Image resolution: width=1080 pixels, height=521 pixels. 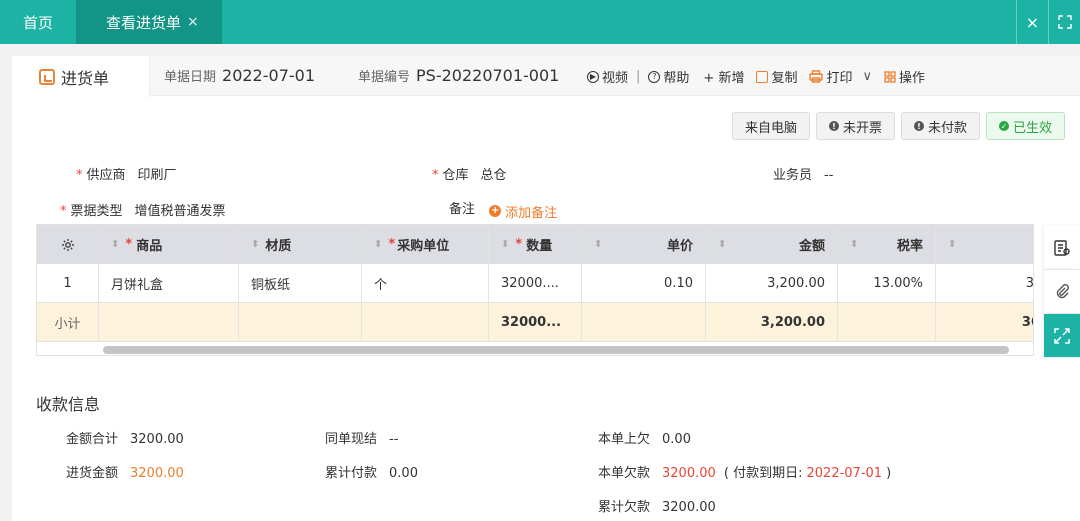 What do you see at coordinates (984, 283) in the screenshot?
I see `row-tax: 368.1` at bounding box center [984, 283].